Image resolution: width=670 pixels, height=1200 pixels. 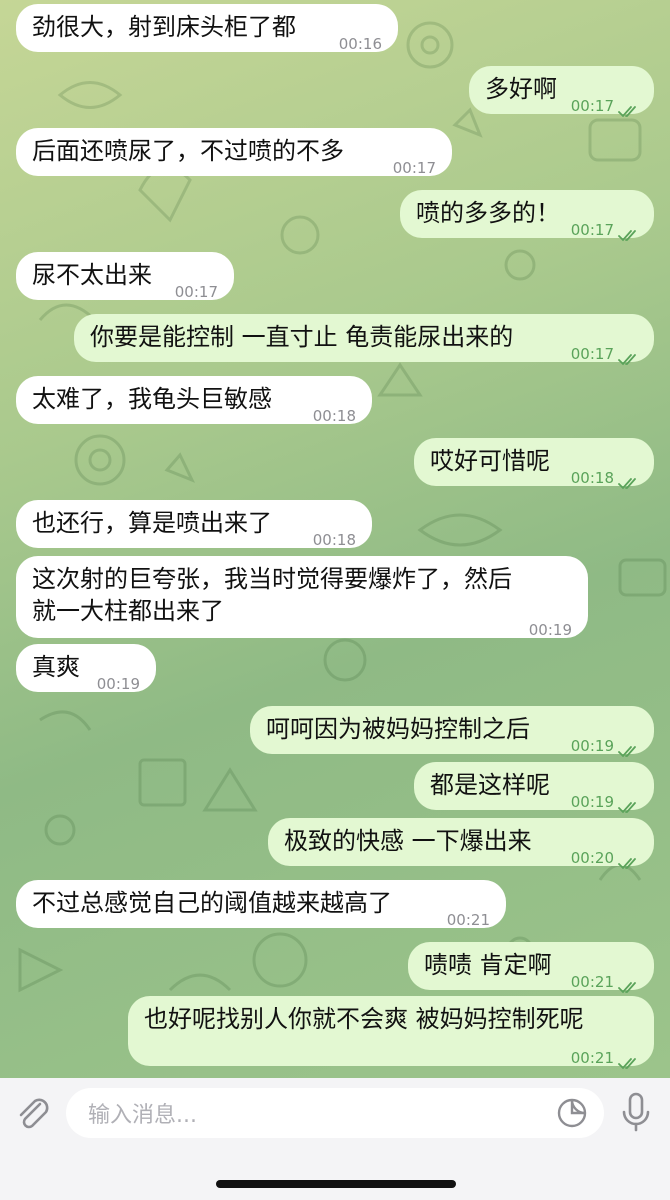 I want to click on message-text: 极致的快感 一下爆出来, so click(x=408, y=841).